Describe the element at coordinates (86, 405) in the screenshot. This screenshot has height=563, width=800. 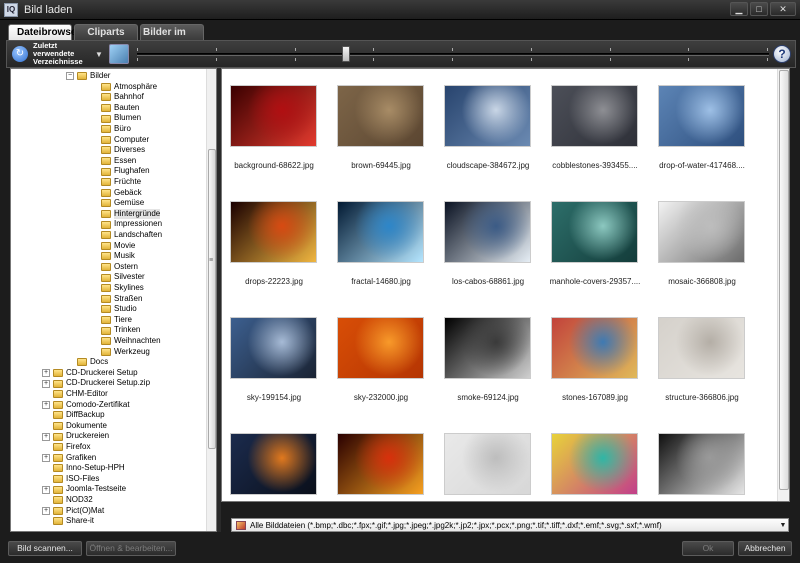
I see `tree-item: + Comodo-Zertifikat` at that location.